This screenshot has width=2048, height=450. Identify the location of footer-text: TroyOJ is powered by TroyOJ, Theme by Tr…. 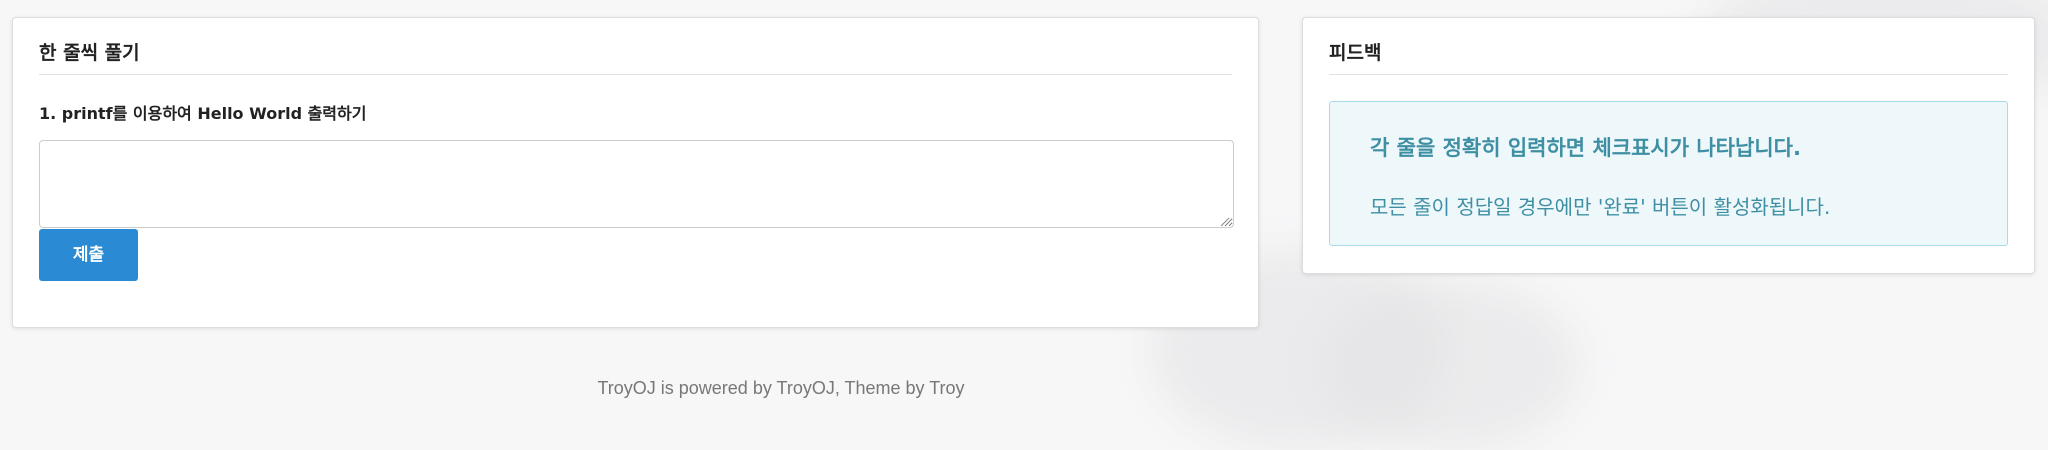
(781, 388).